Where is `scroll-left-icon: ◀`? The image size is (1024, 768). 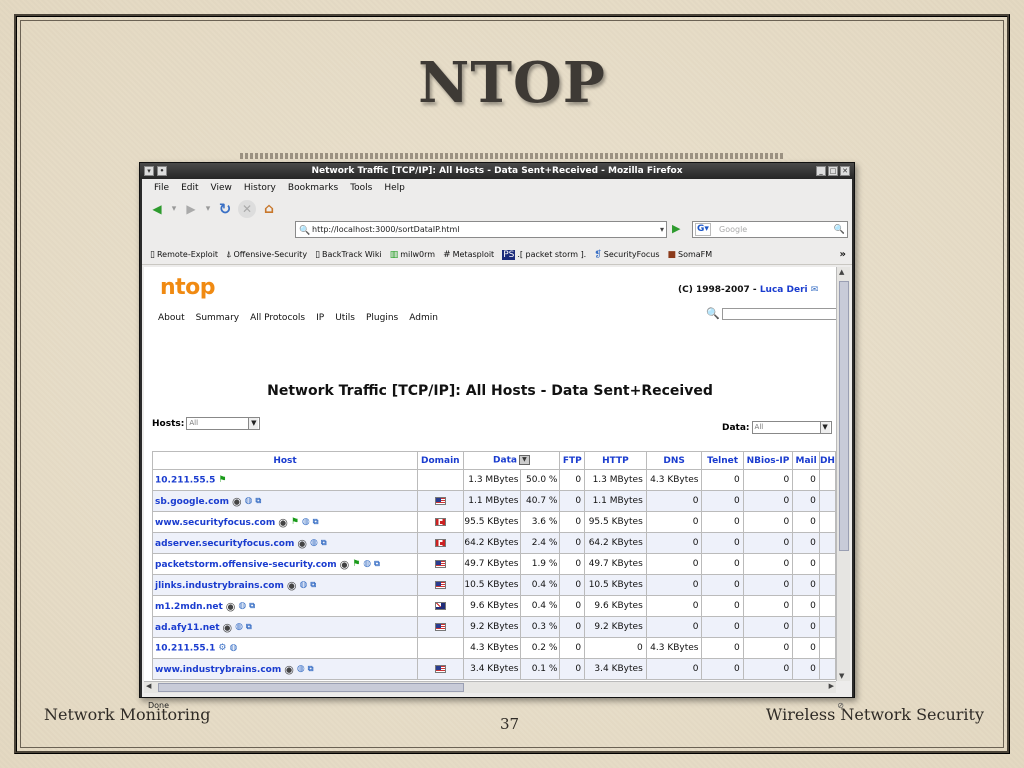 scroll-left-icon: ◀ is located at coordinates (148, 686).